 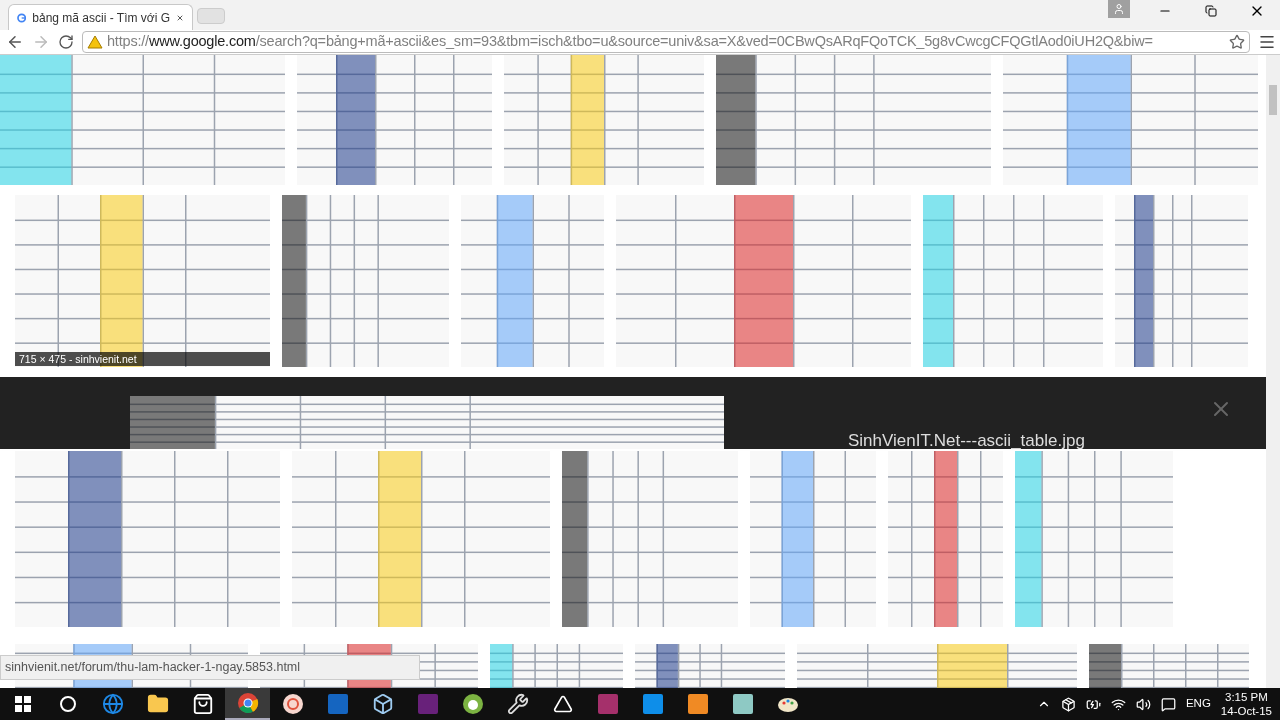 I want to click on reload-button, so click(x=66, y=42).